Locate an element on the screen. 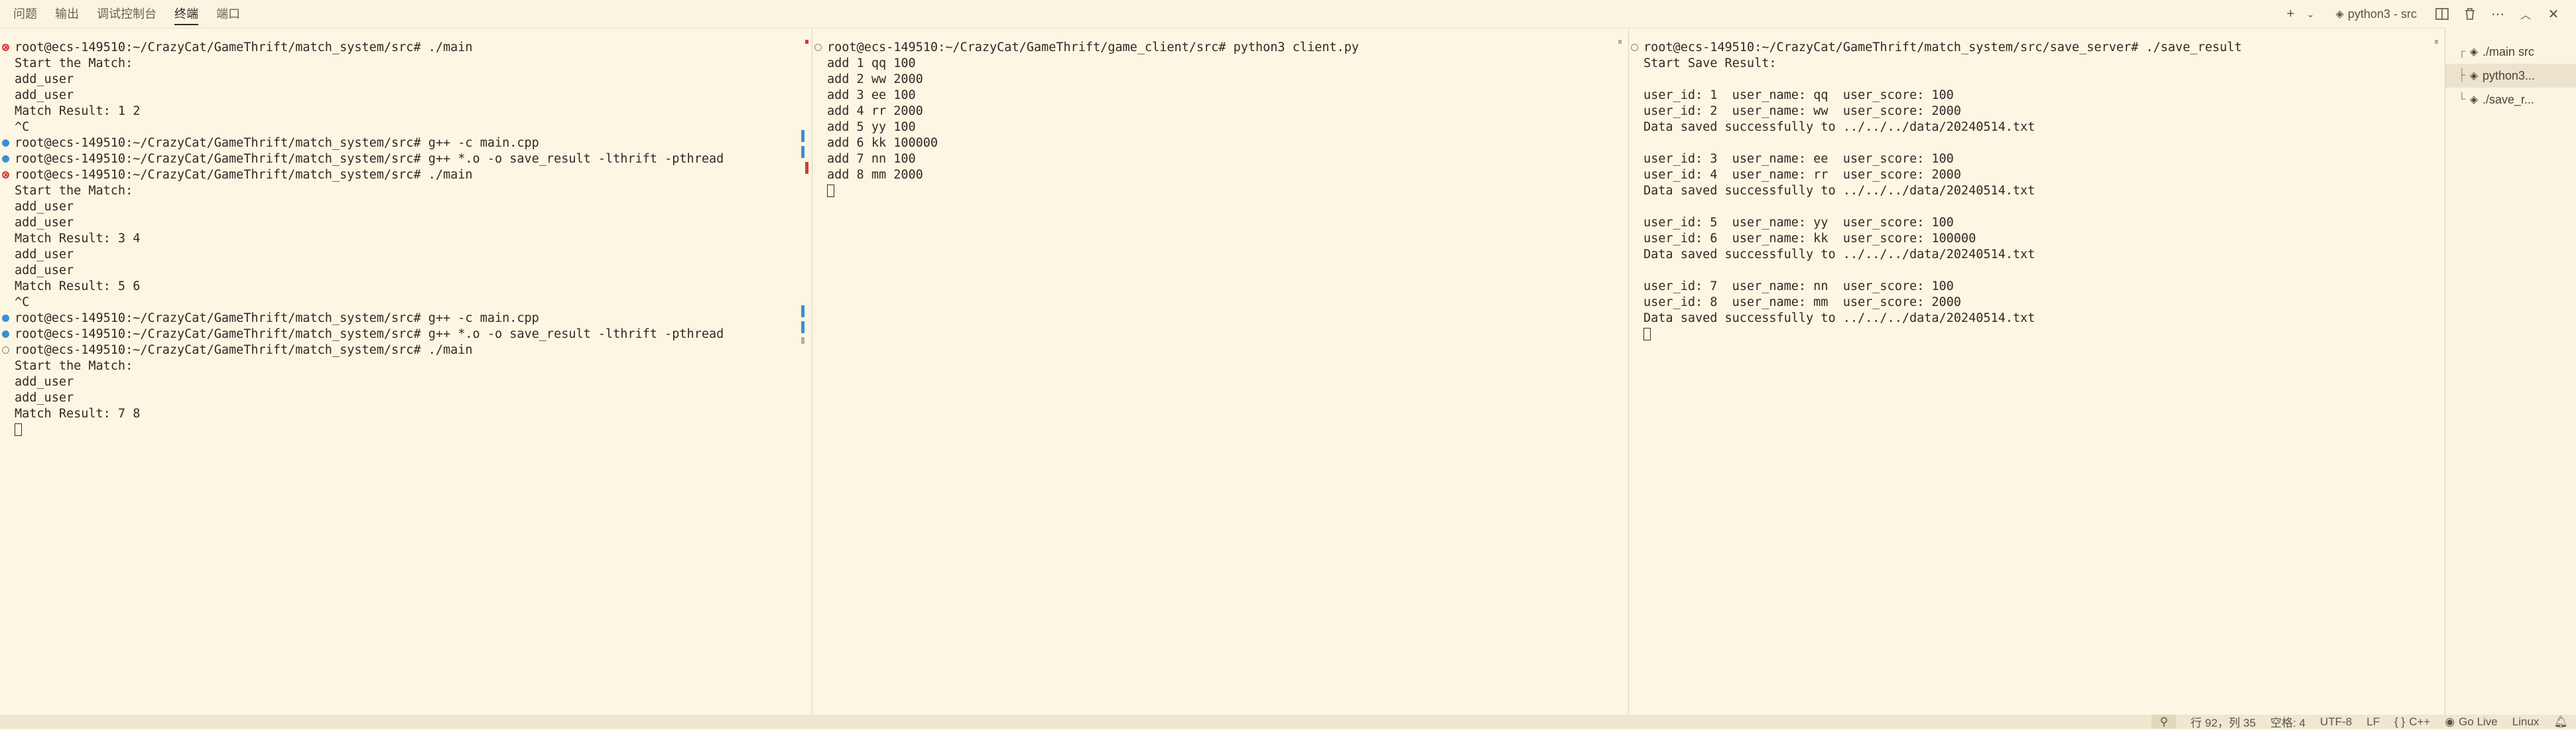 Image resolution: width=2576 pixels, height=730 pixels. zoom-icon: ⚲ is located at coordinates (2164, 722).